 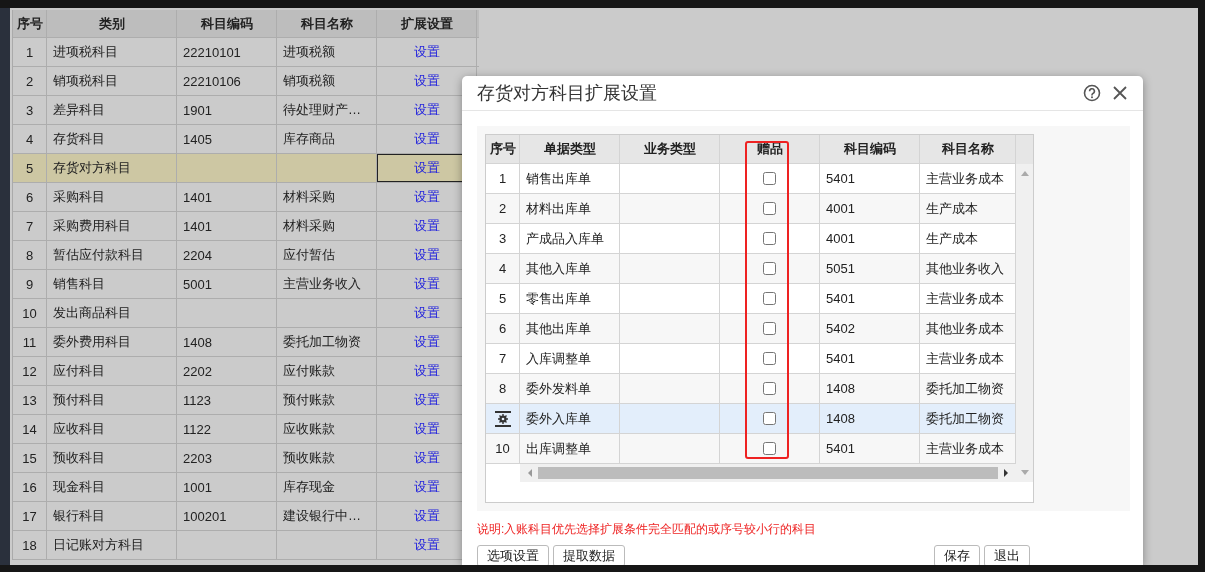 I want to click on table-cell: 2203, so click(x=227, y=458).